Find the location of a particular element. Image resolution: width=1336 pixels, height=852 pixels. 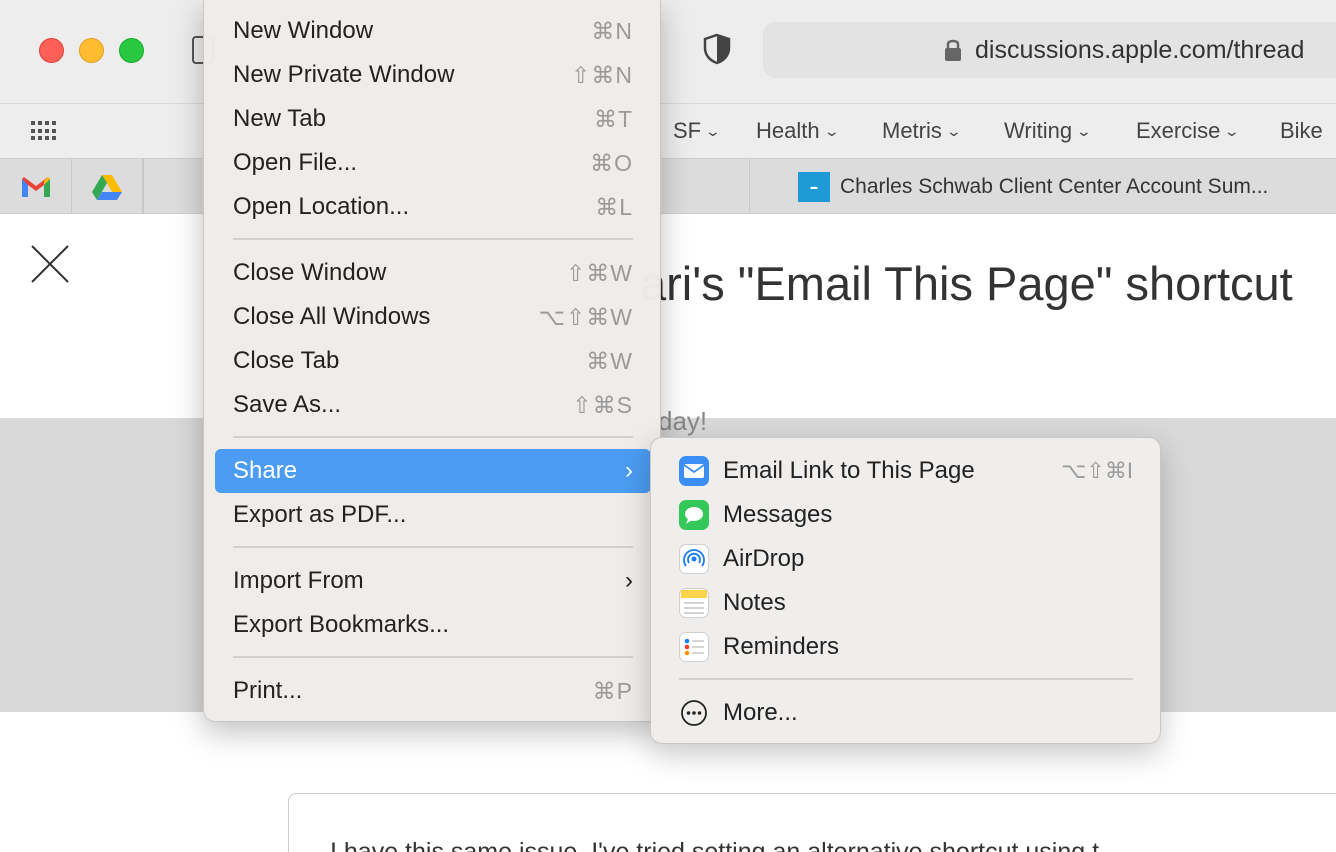

bookmark-folder-bike: Bike is located at coordinates (1301, 131).